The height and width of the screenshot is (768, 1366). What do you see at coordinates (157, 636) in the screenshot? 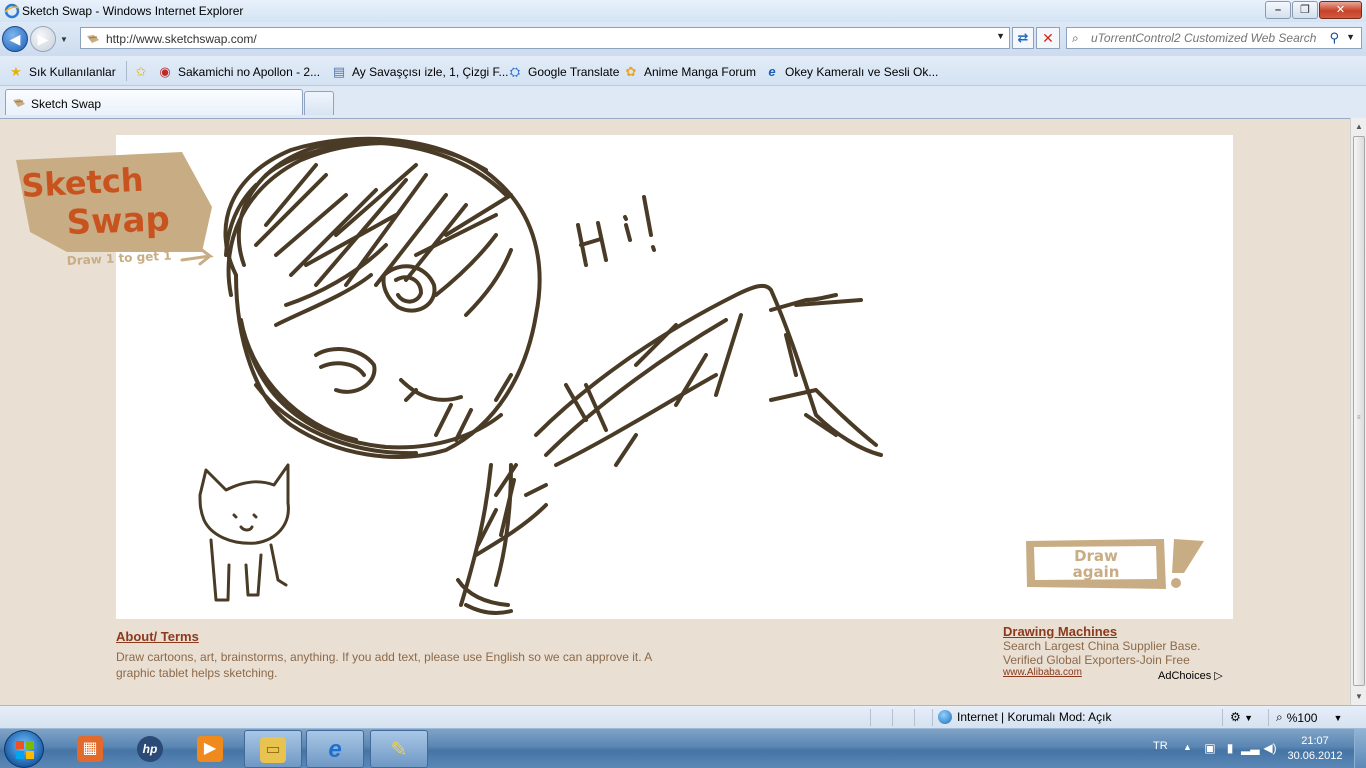
I see `about-terms-link: About/ Terms` at bounding box center [157, 636].